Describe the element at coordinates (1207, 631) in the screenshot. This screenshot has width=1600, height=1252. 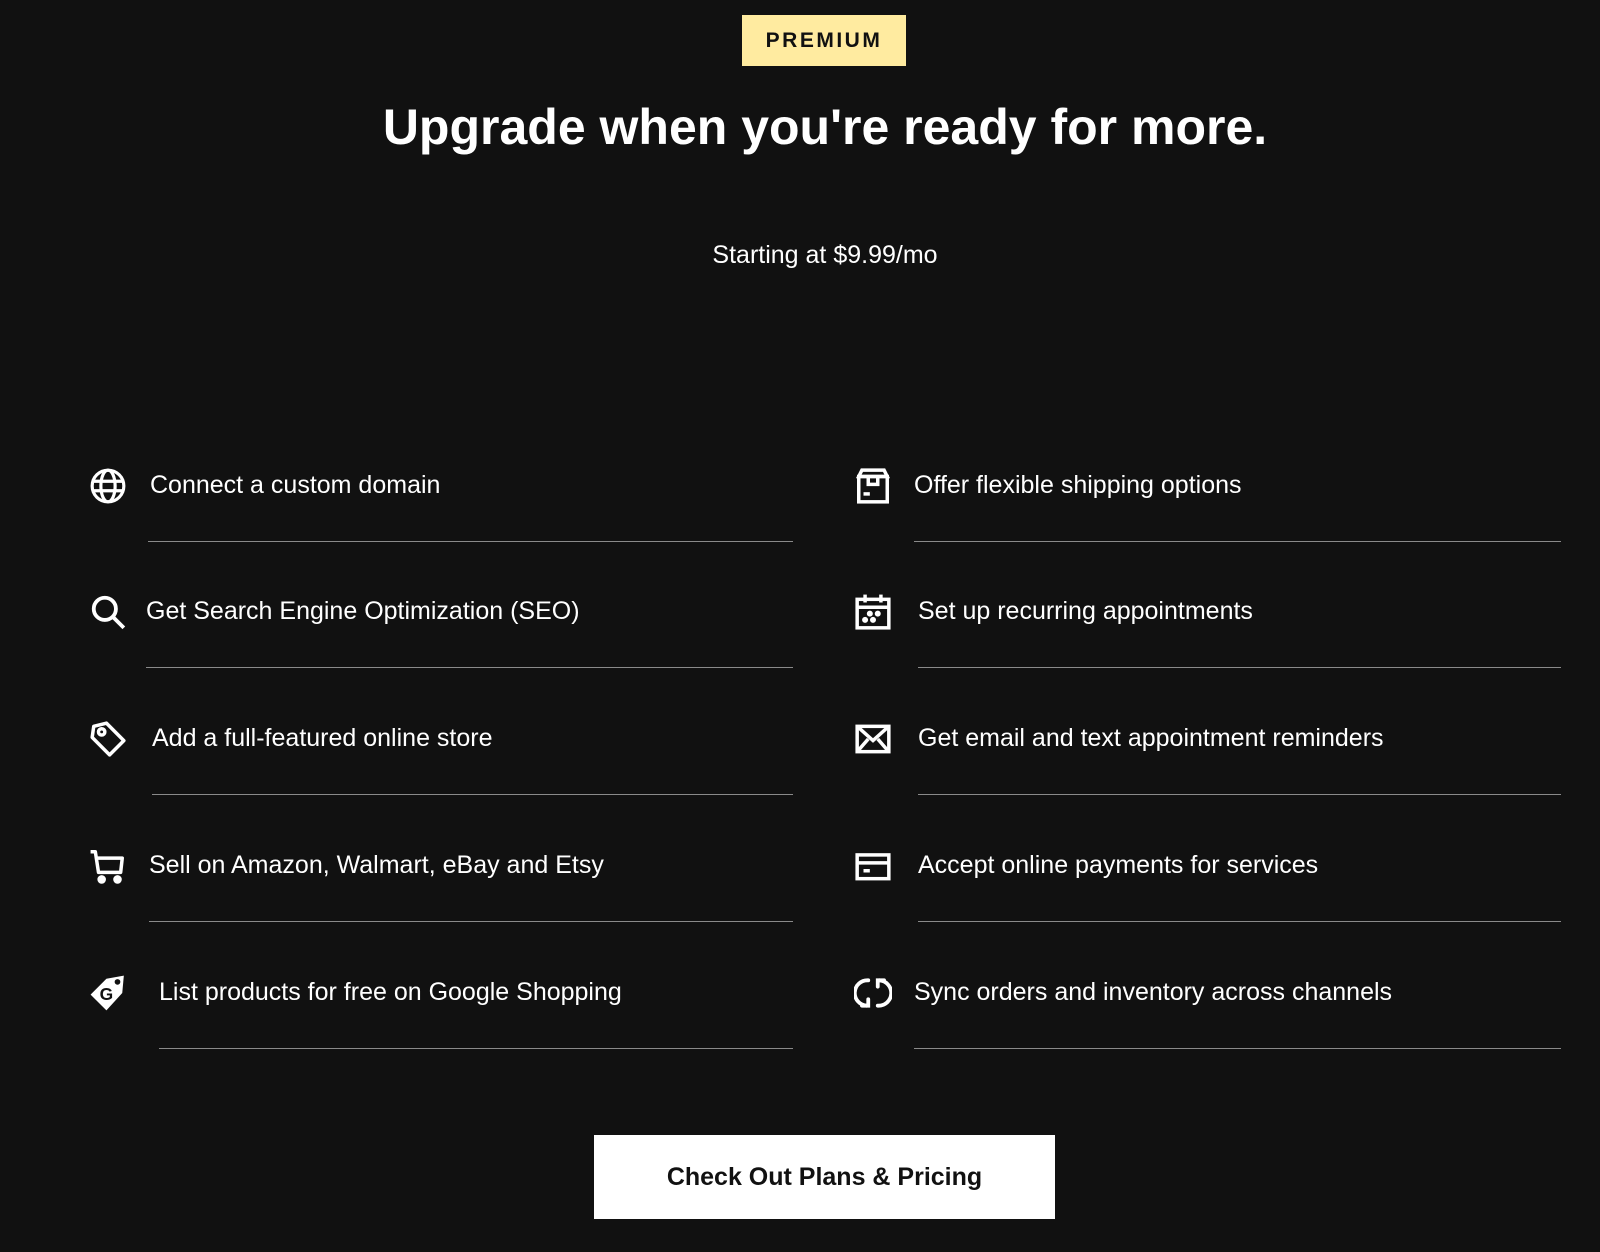
I see `feature-item-appointments: Set up recurring appointments` at that location.